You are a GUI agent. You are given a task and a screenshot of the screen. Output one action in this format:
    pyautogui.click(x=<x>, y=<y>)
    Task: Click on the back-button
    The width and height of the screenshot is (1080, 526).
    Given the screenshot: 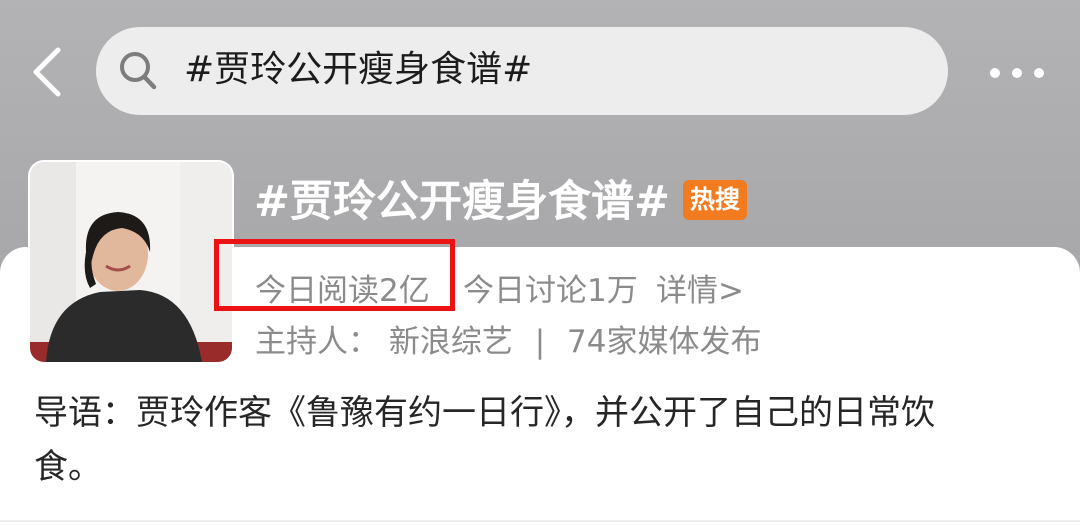 What is the action you would take?
    pyautogui.click(x=48, y=72)
    